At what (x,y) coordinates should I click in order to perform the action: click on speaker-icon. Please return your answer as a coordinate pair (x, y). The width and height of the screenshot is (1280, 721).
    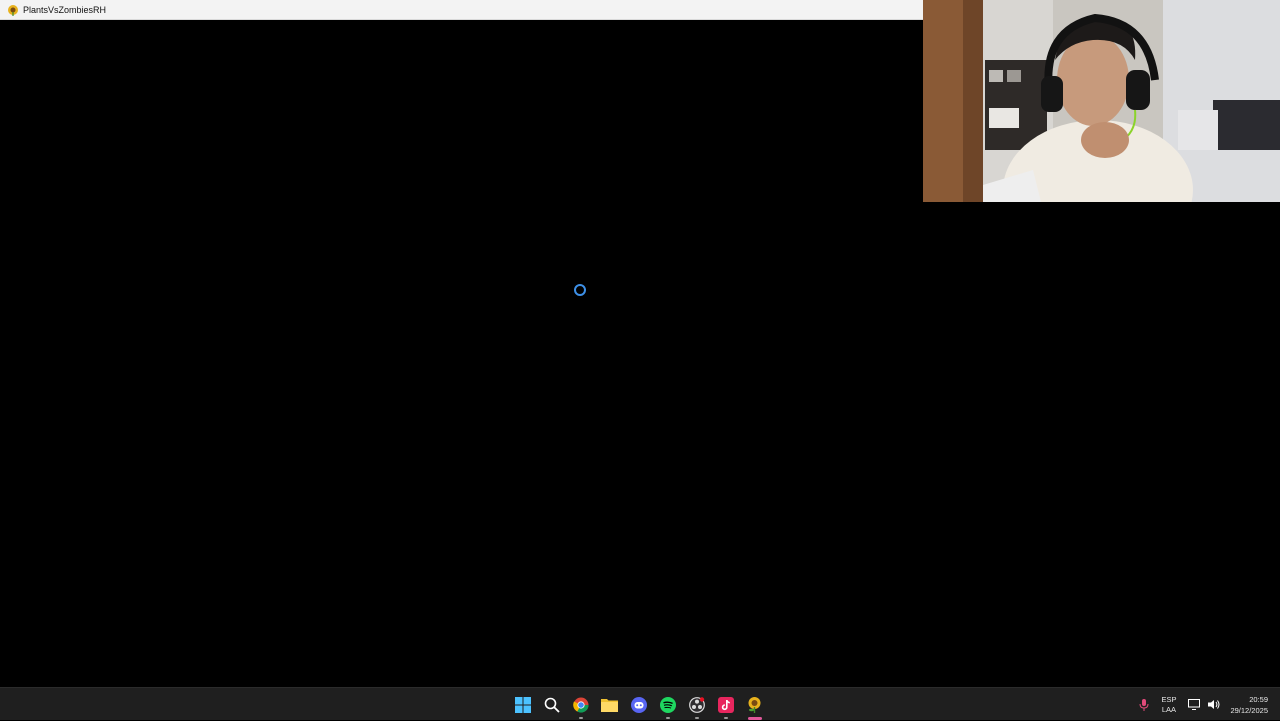
    Looking at the image, I should click on (1214, 704).